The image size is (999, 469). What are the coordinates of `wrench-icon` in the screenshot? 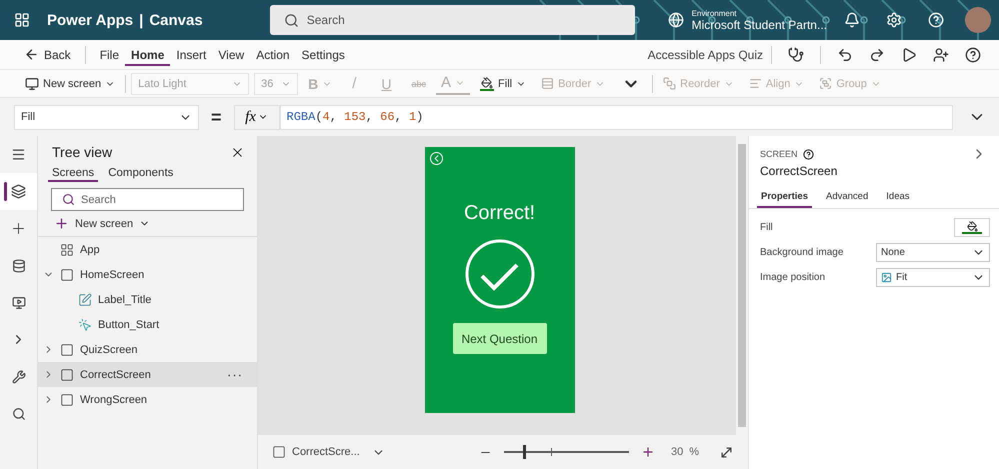 It's located at (19, 377).